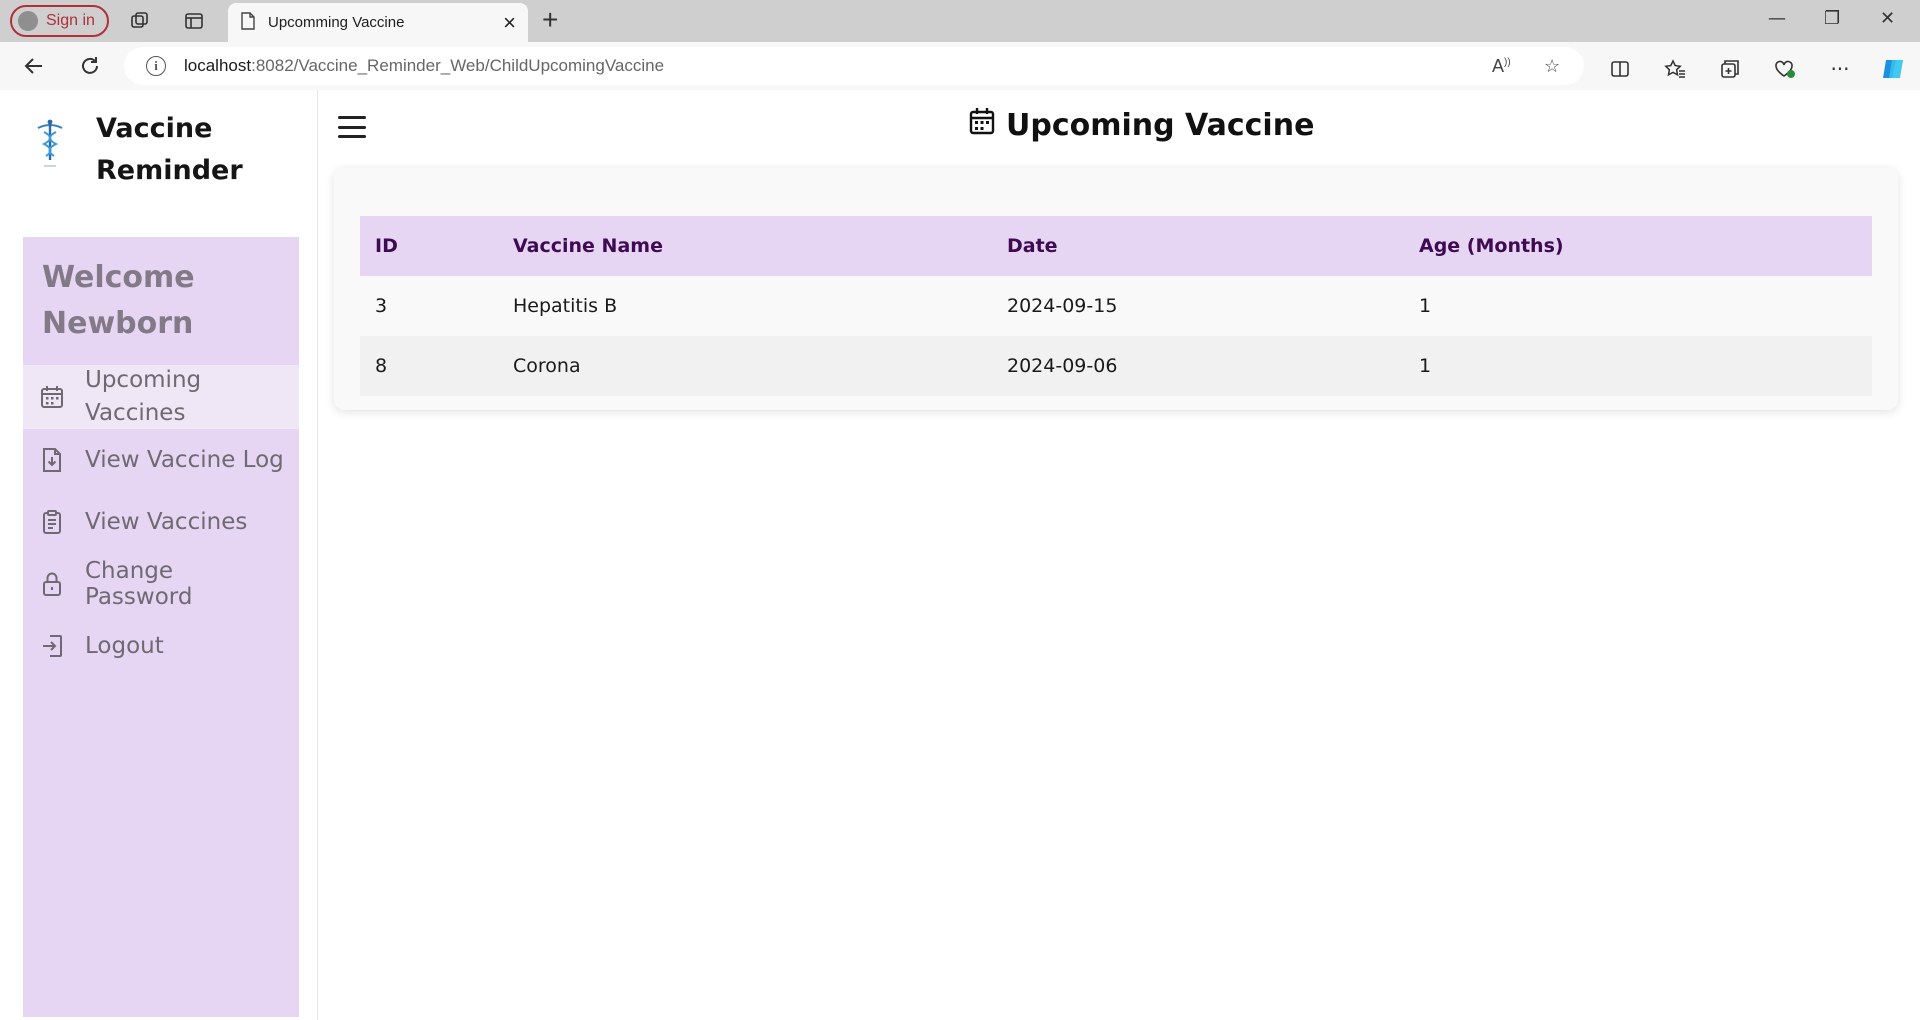 The image size is (1920, 1020). I want to click on sidebar-item-view-vaccine-log: View Vaccine Log, so click(161, 460).